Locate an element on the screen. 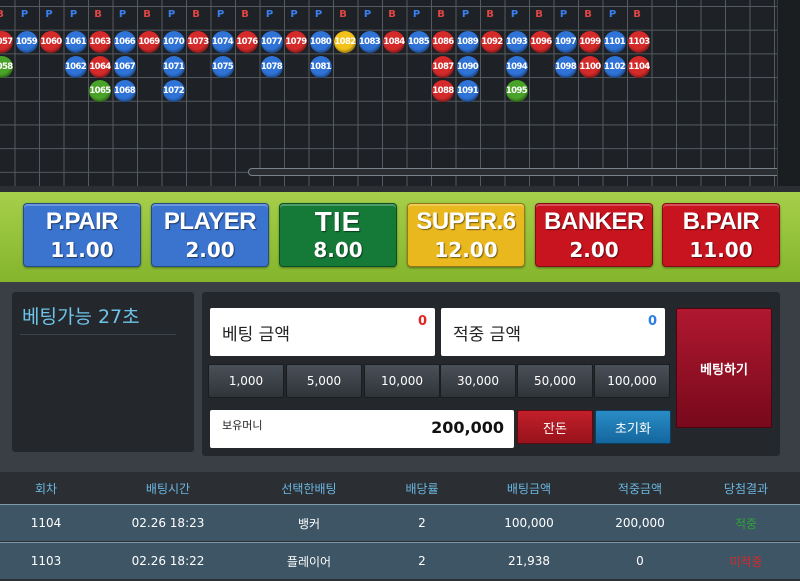 This screenshot has height=581, width=800. balance-field: 보유머니 200,000 is located at coordinates (362, 429).